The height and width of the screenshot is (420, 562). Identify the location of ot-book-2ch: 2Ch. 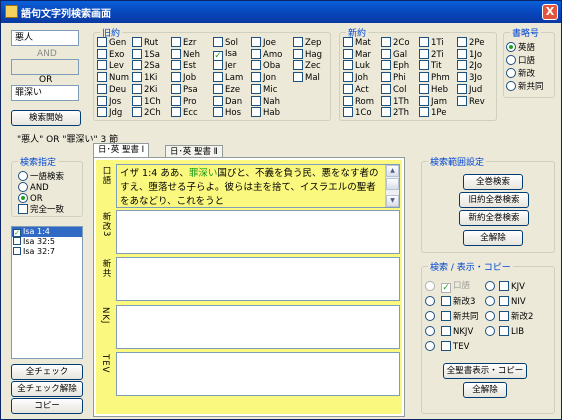
(146, 113).